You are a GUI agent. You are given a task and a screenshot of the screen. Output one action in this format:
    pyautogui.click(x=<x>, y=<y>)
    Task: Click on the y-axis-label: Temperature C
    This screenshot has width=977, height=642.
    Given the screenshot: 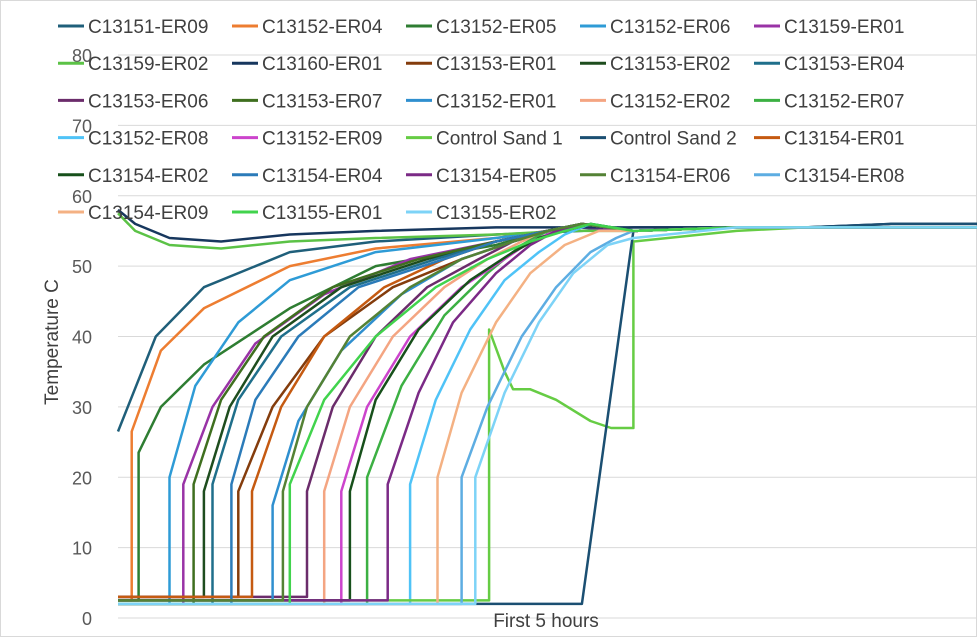 What is the action you would take?
    pyautogui.click(x=52, y=342)
    